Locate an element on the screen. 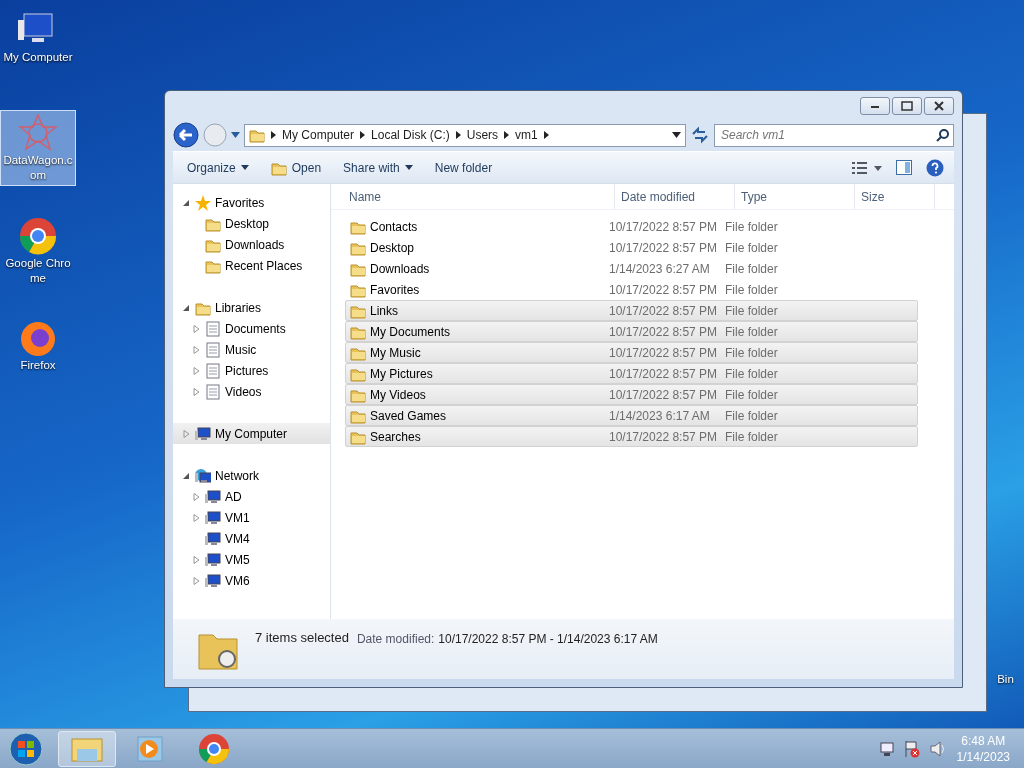 Image resolution: width=1024 pixels, height=768 pixels. desktop-icon: Google Chrome is located at coordinates (38, 251).